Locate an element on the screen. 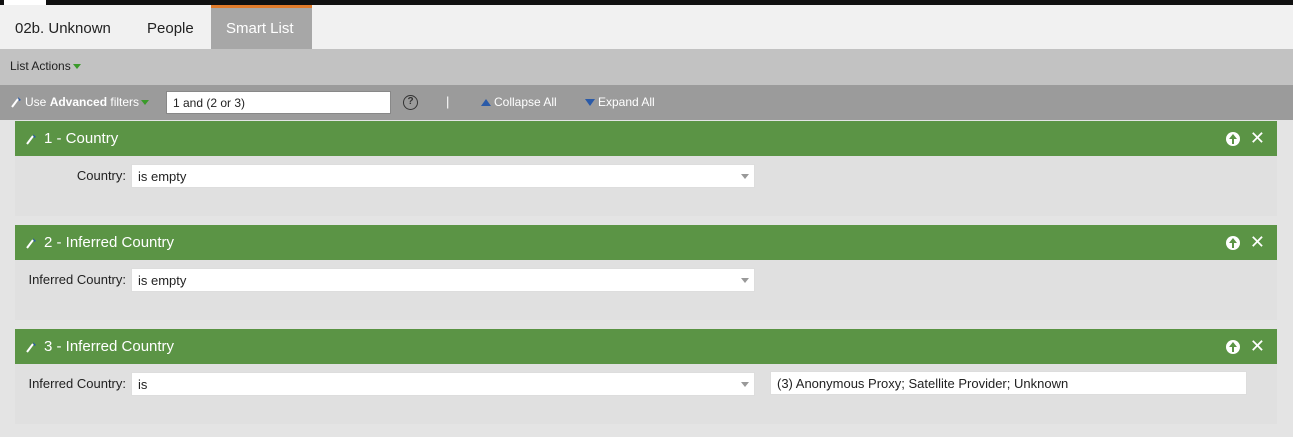 The width and height of the screenshot is (1293, 437). filter-title: 1 - Country is located at coordinates (81, 138).